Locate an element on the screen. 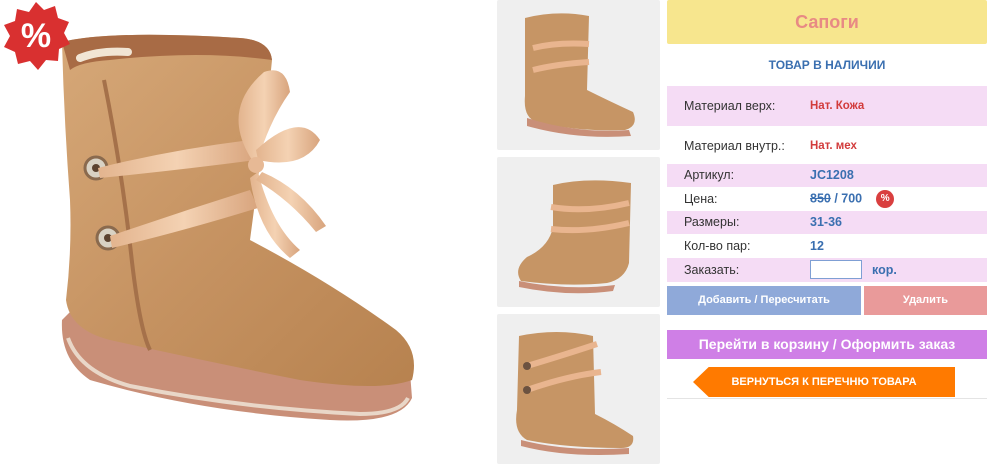 The width and height of the screenshot is (996, 472). spec-row-order: Заказать: кор. is located at coordinates (827, 270).